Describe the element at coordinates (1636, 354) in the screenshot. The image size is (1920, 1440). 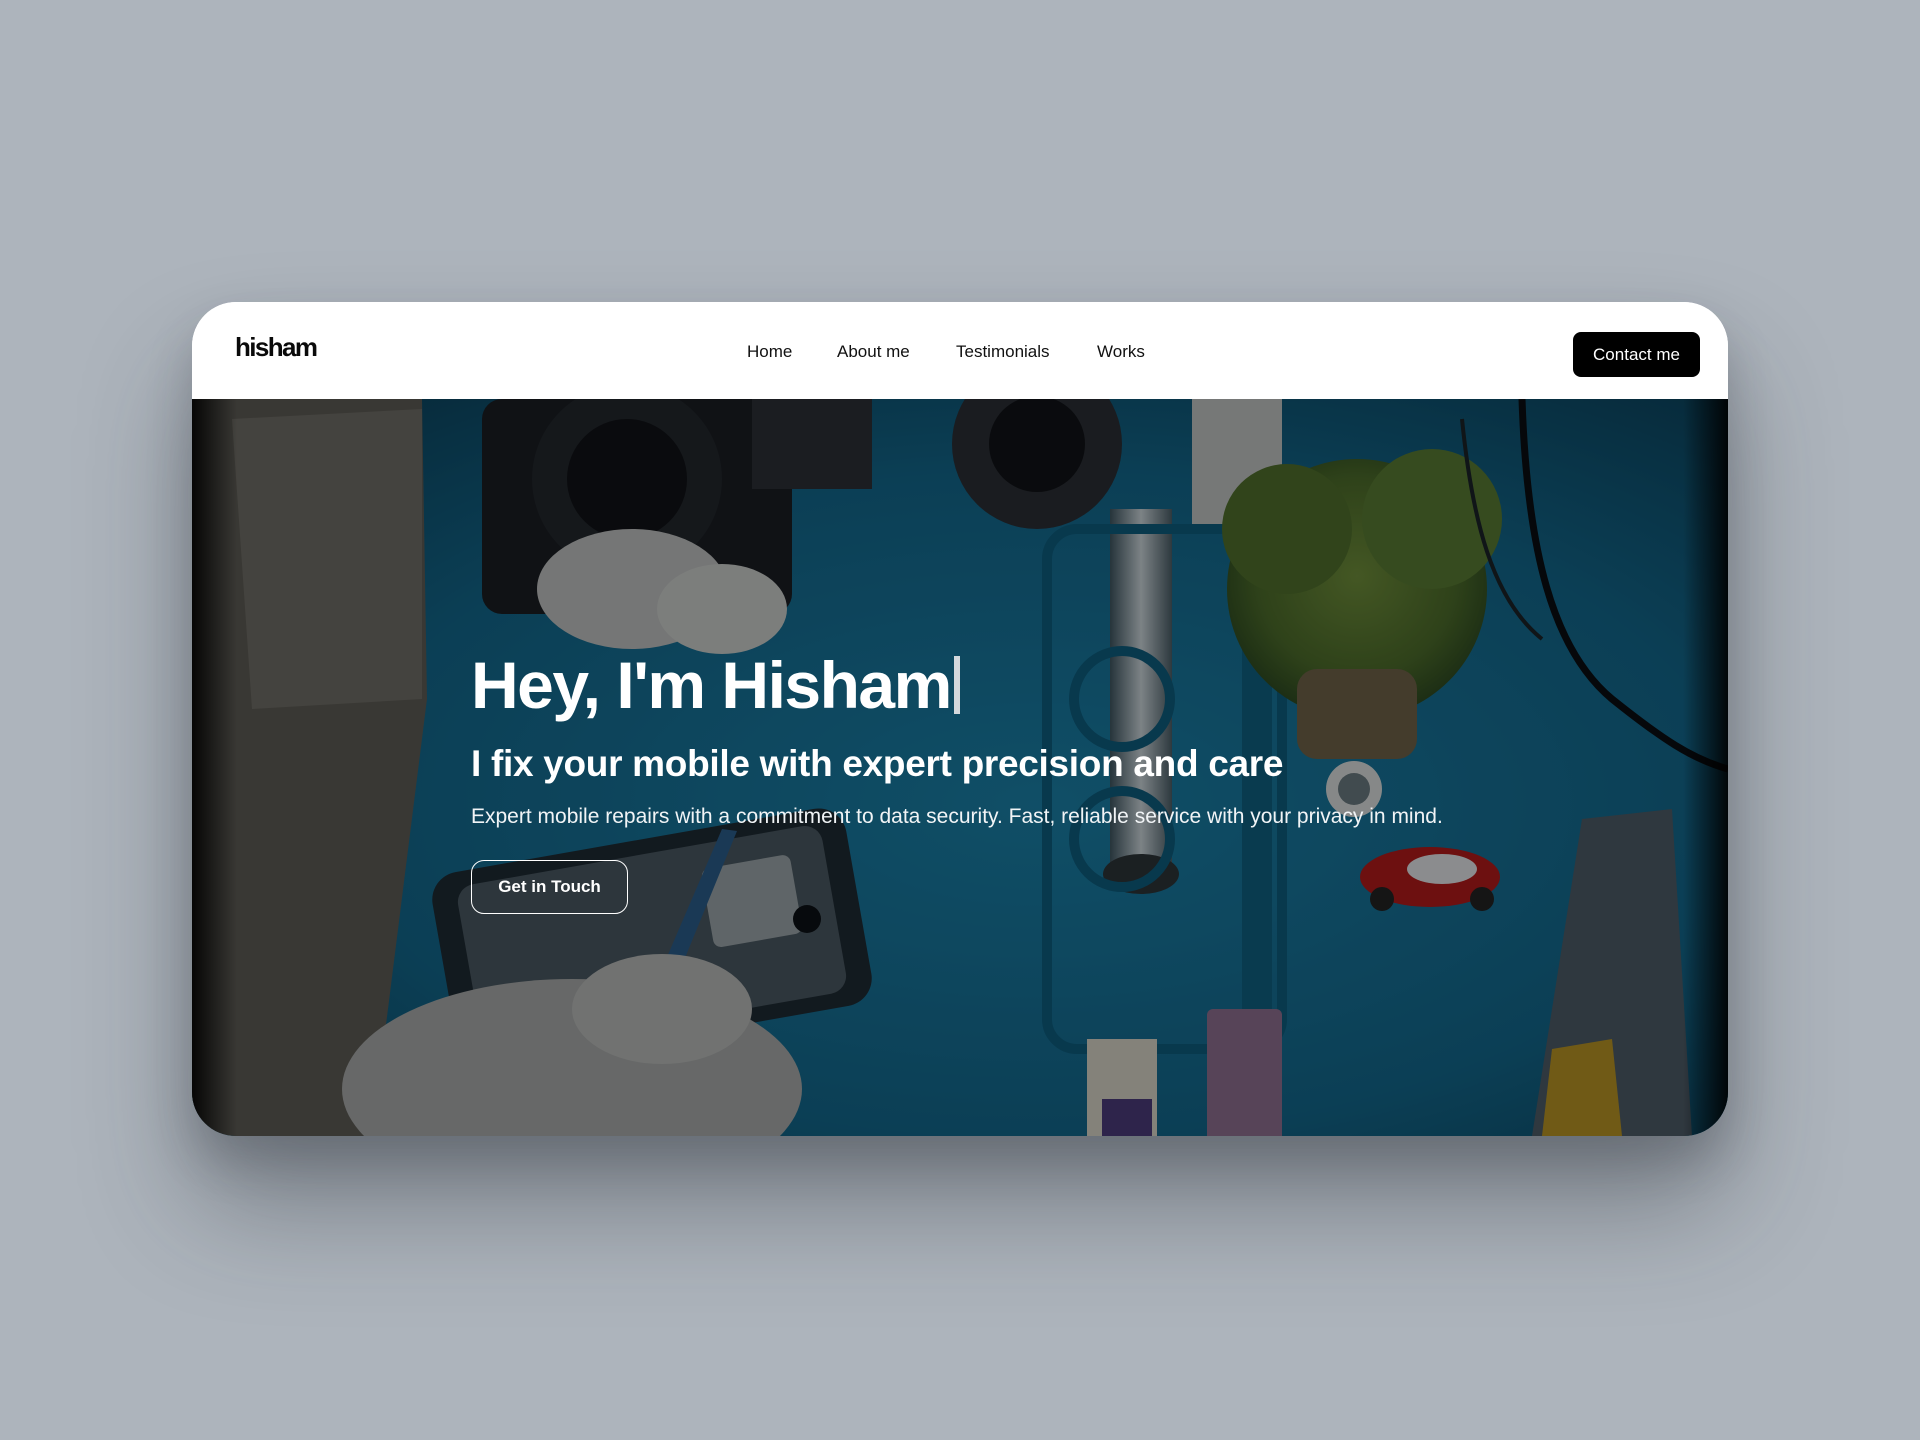
I see `contact-me-button: Contact me` at that location.